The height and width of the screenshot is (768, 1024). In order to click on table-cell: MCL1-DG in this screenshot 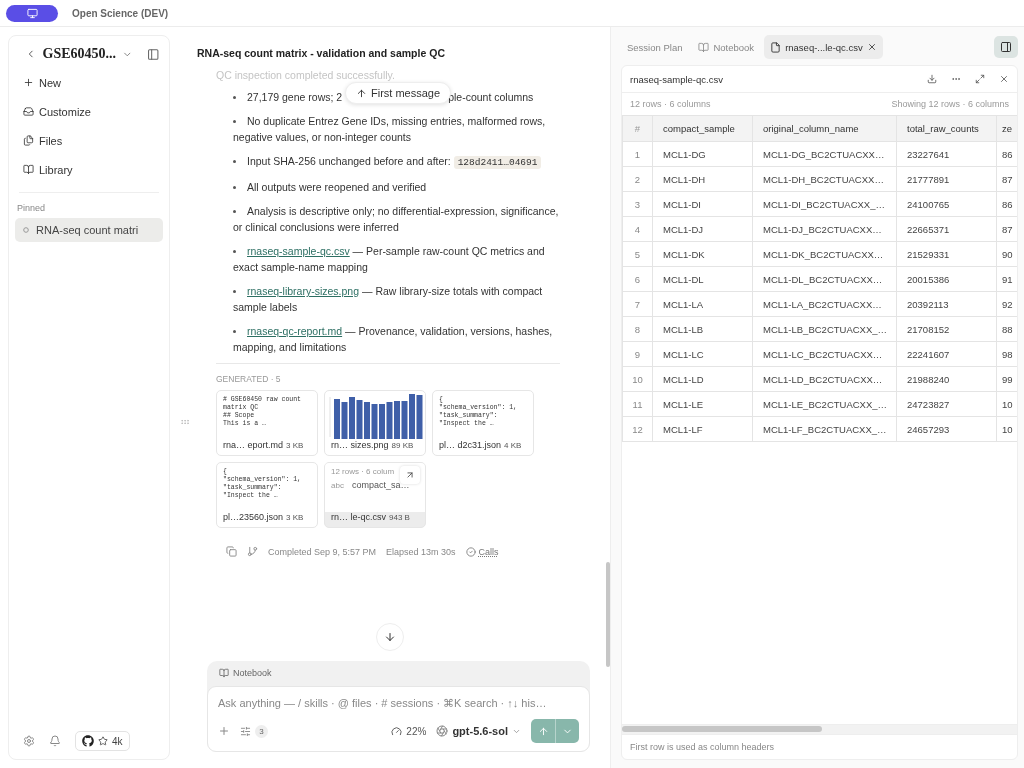, I will do `click(702, 154)`.